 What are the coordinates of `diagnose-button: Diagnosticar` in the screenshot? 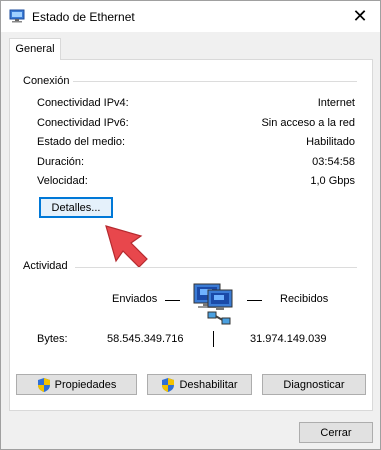 It's located at (314, 384).